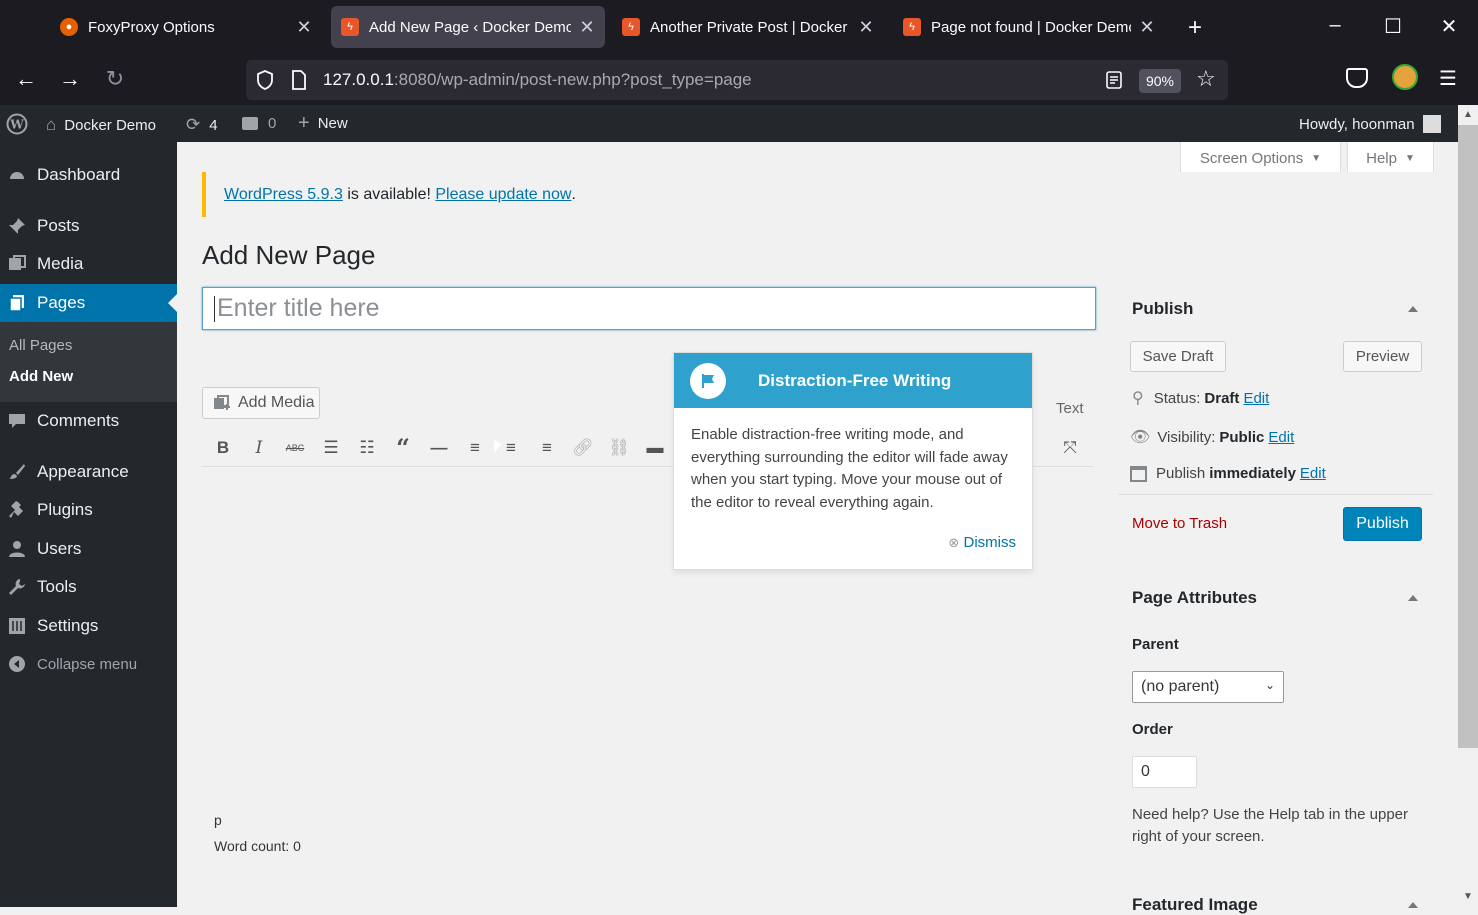 The image size is (1478, 915). Describe the element at coordinates (1357, 78) in the screenshot. I see `pocket-icon` at that location.